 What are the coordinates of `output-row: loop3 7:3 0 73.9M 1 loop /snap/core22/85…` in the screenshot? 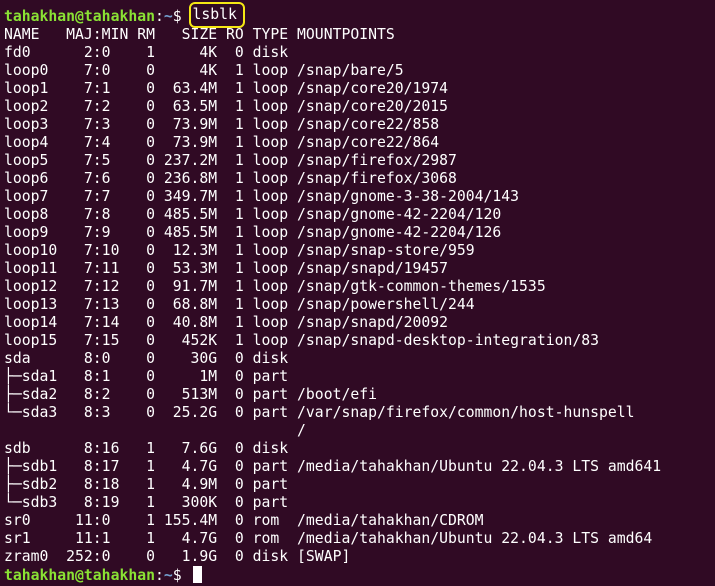 It's located at (222, 124).